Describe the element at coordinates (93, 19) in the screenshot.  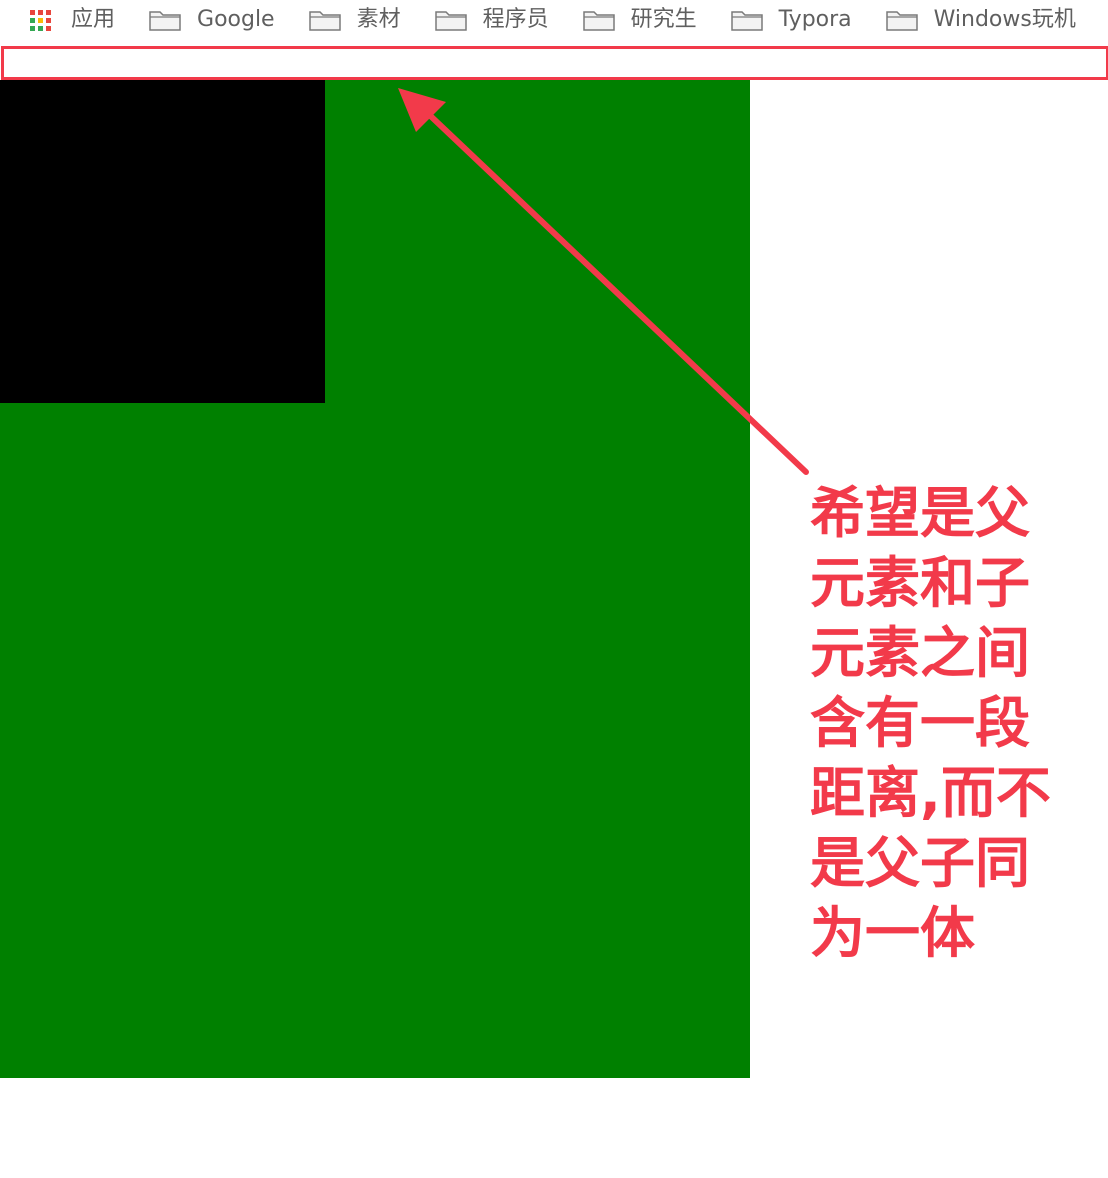
I see `bookmark-apps-label: 应用` at that location.